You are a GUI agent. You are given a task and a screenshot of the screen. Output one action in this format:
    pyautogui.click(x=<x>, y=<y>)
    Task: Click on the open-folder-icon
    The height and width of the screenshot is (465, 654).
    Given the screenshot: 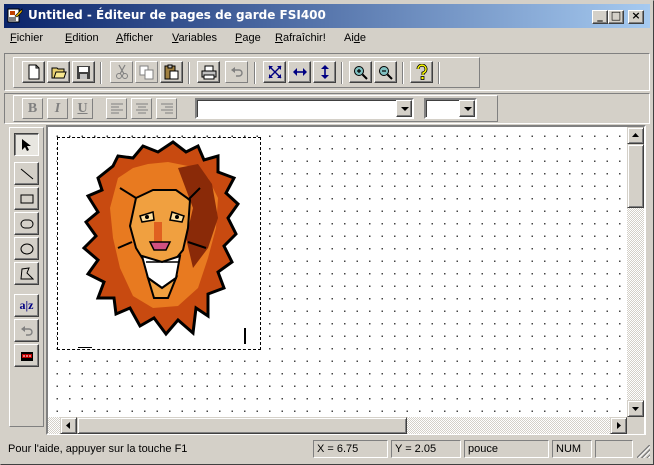 What is the action you would take?
    pyautogui.click(x=59, y=73)
    